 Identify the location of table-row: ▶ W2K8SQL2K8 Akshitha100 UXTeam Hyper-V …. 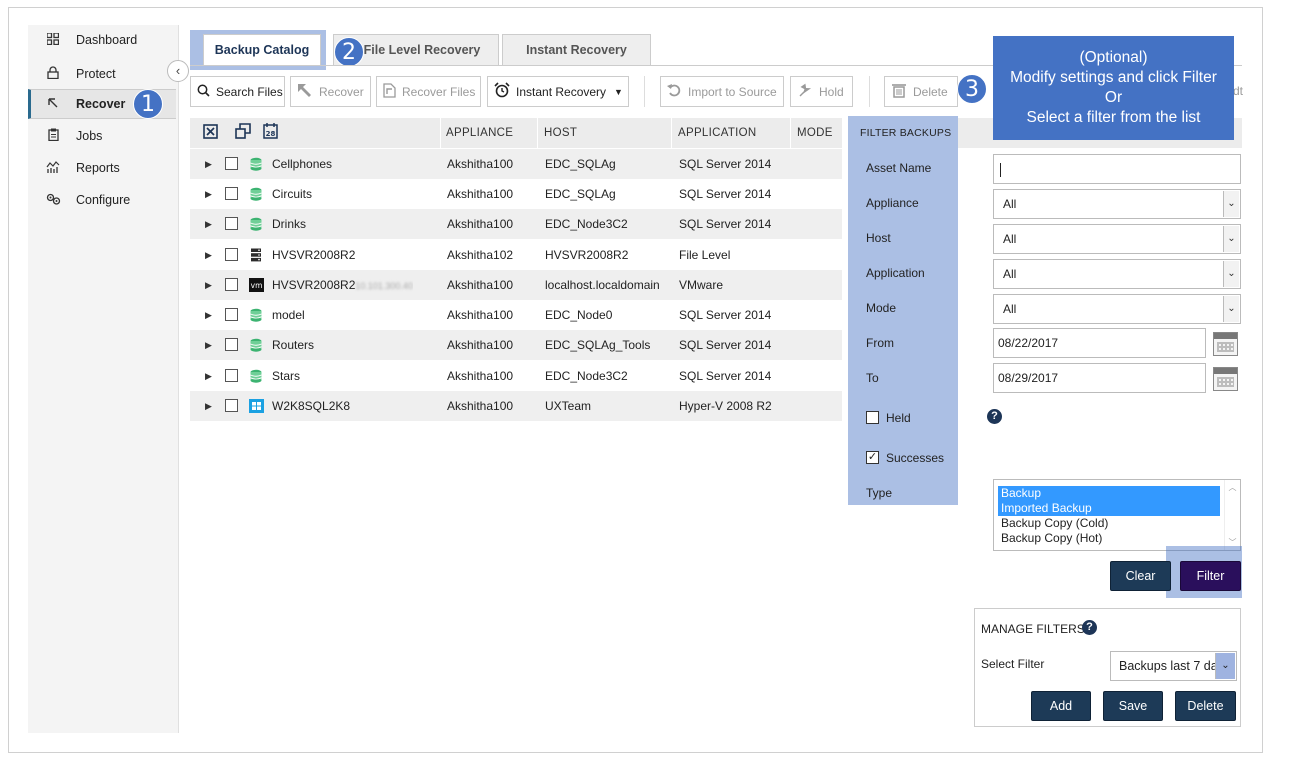
(516, 406).